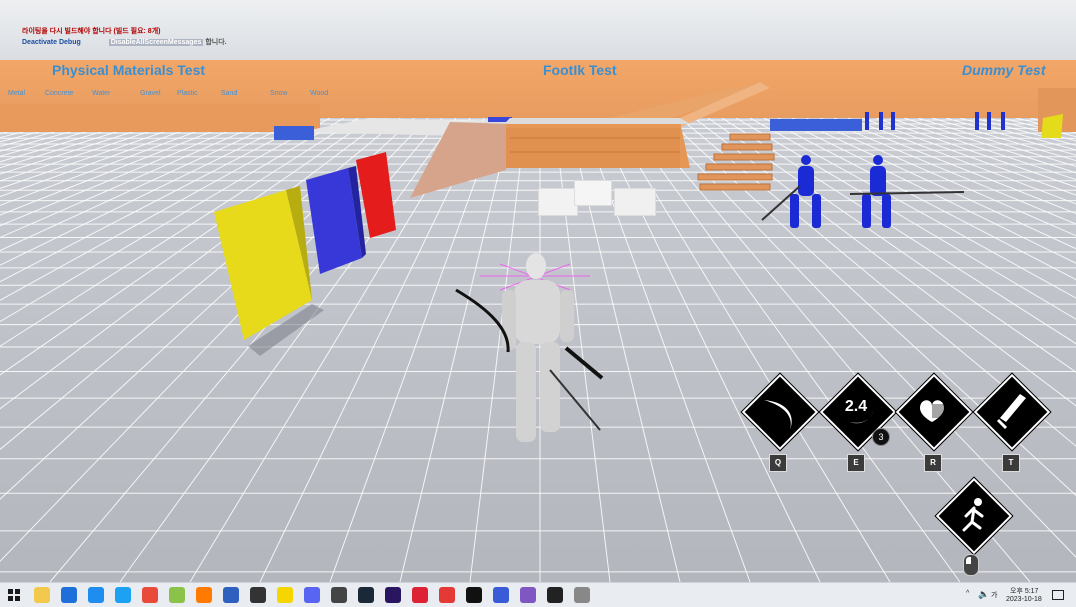 Image resolution: width=1076 pixels, height=607 pixels. Describe the element at coordinates (538, 594) in the screenshot. I see `taskbar: ^ 🔈 가 오후 5:17 2023-10-18` at that location.